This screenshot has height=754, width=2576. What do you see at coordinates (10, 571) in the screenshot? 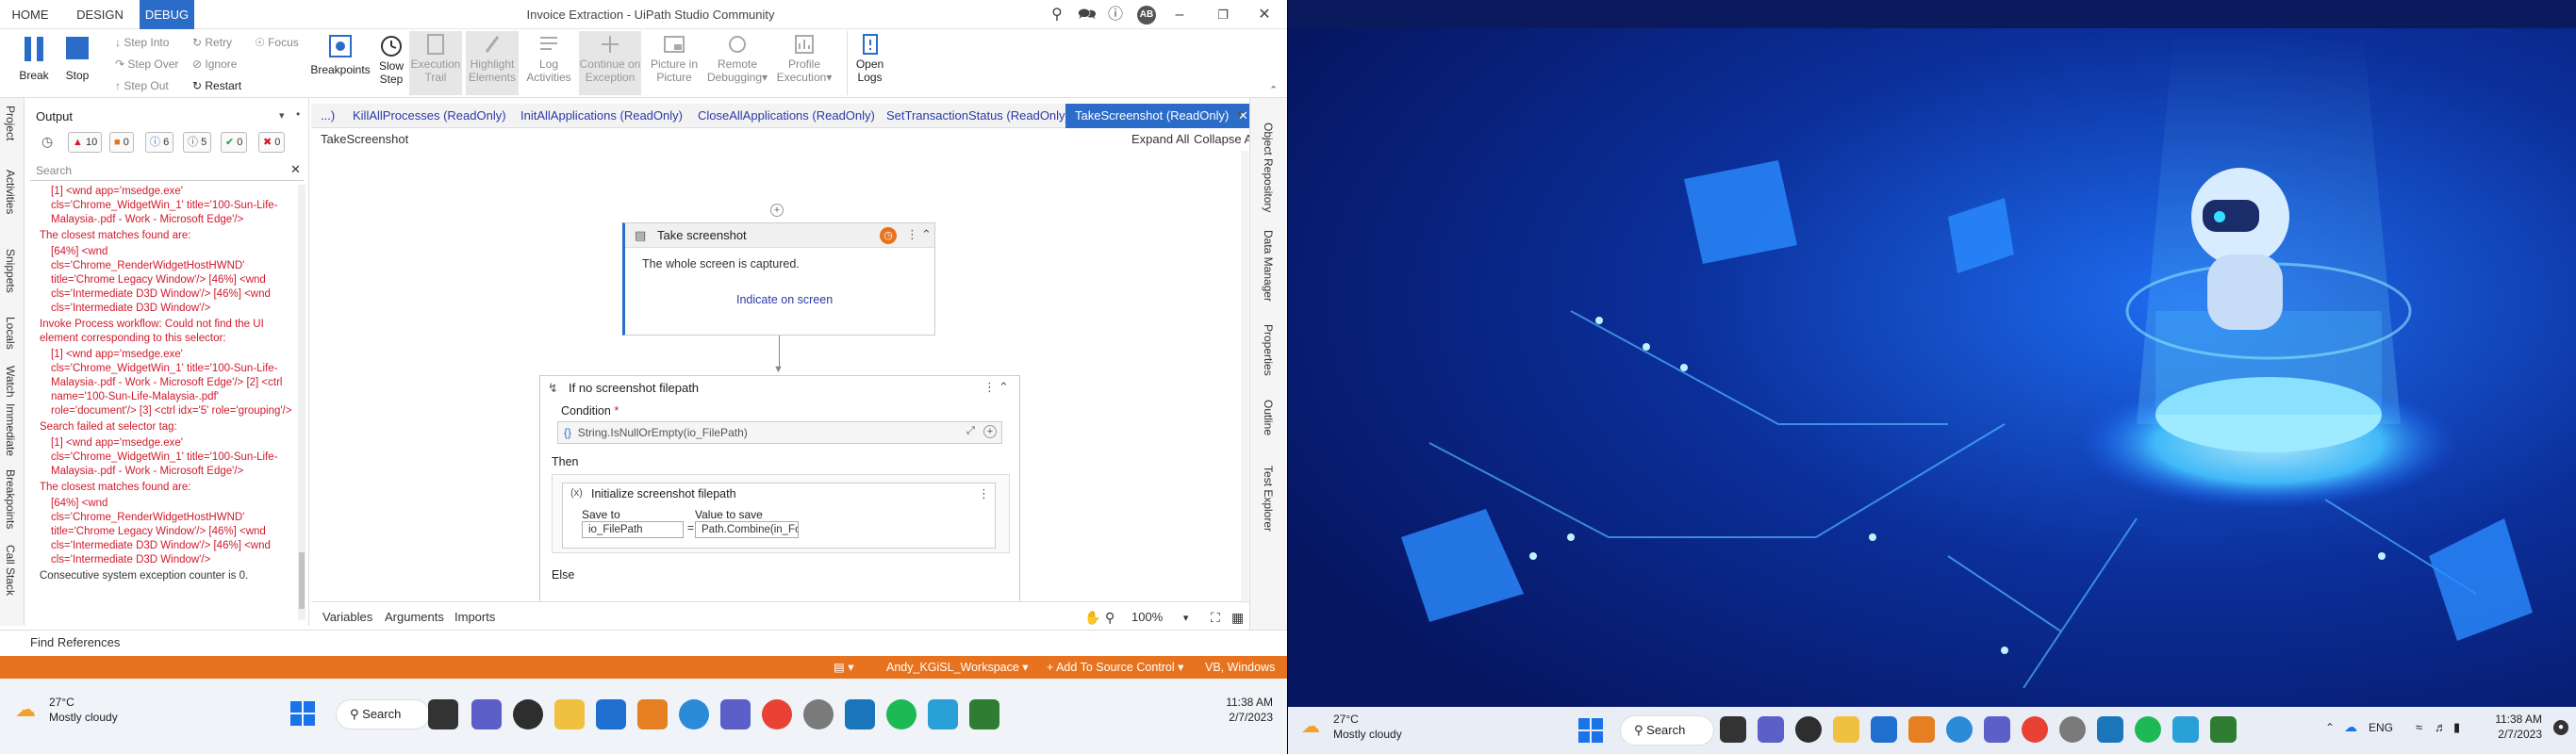
I see `tab-call-stack: Call Stack` at bounding box center [10, 571].